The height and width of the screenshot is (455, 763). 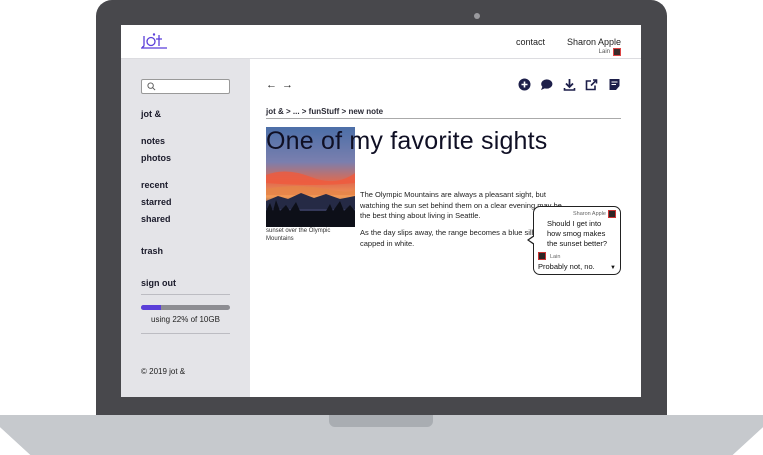 What do you see at coordinates (566, 266) in the screenshot?
I see `reply-text: Probably not, no.` at bounding box center [566, 266].